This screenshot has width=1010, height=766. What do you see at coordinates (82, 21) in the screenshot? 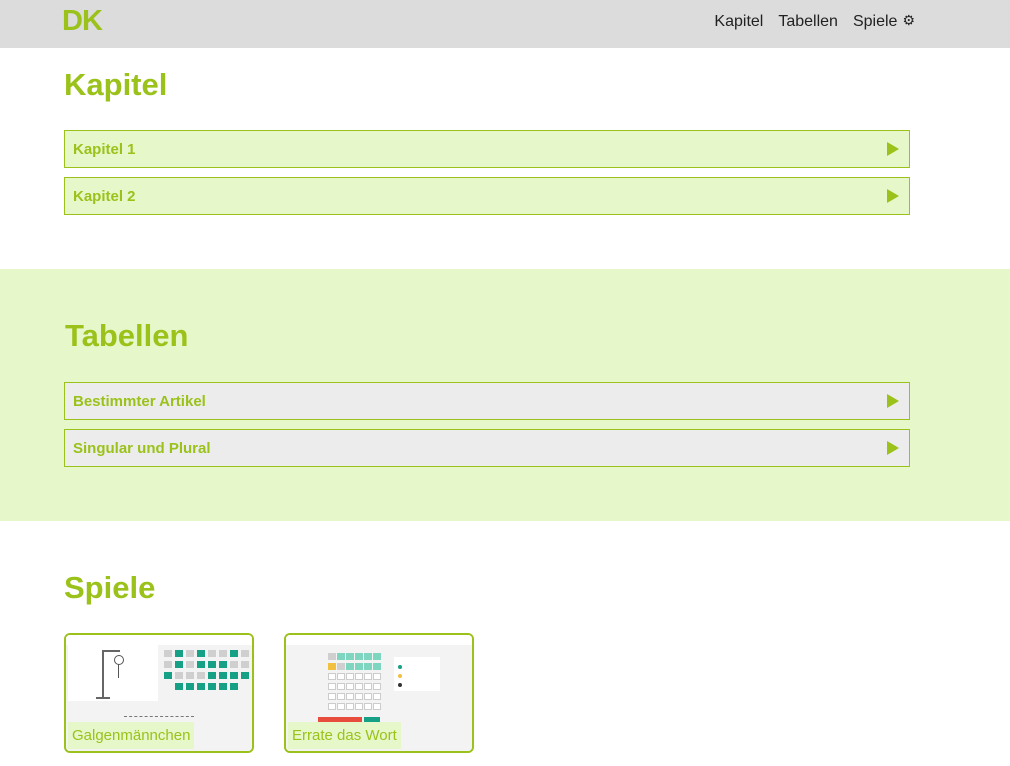
I see `brand-logo: DK` at bounding box center [82, 21].